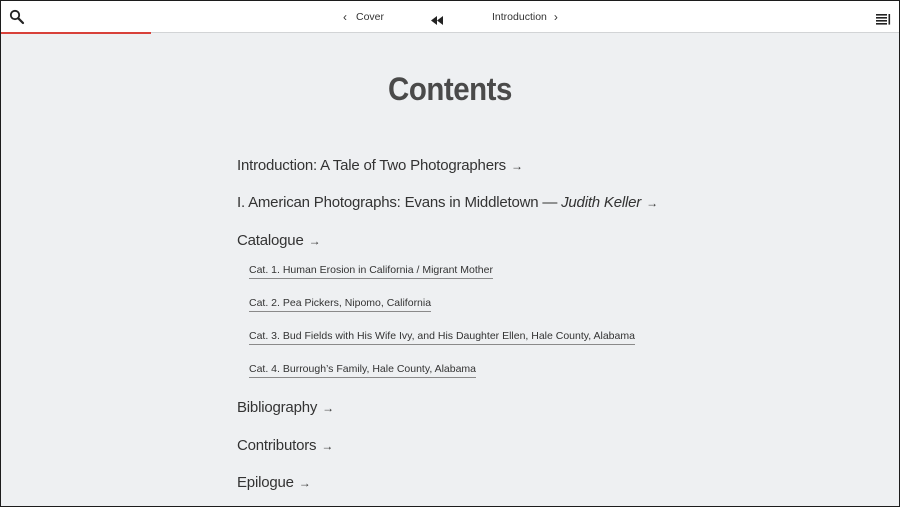 The width and height of the screenshot is (900, 507). Describe the element at coordinates (601, 202) in the screenshot. I see `toc-item-author: Judith Keller` at that location.